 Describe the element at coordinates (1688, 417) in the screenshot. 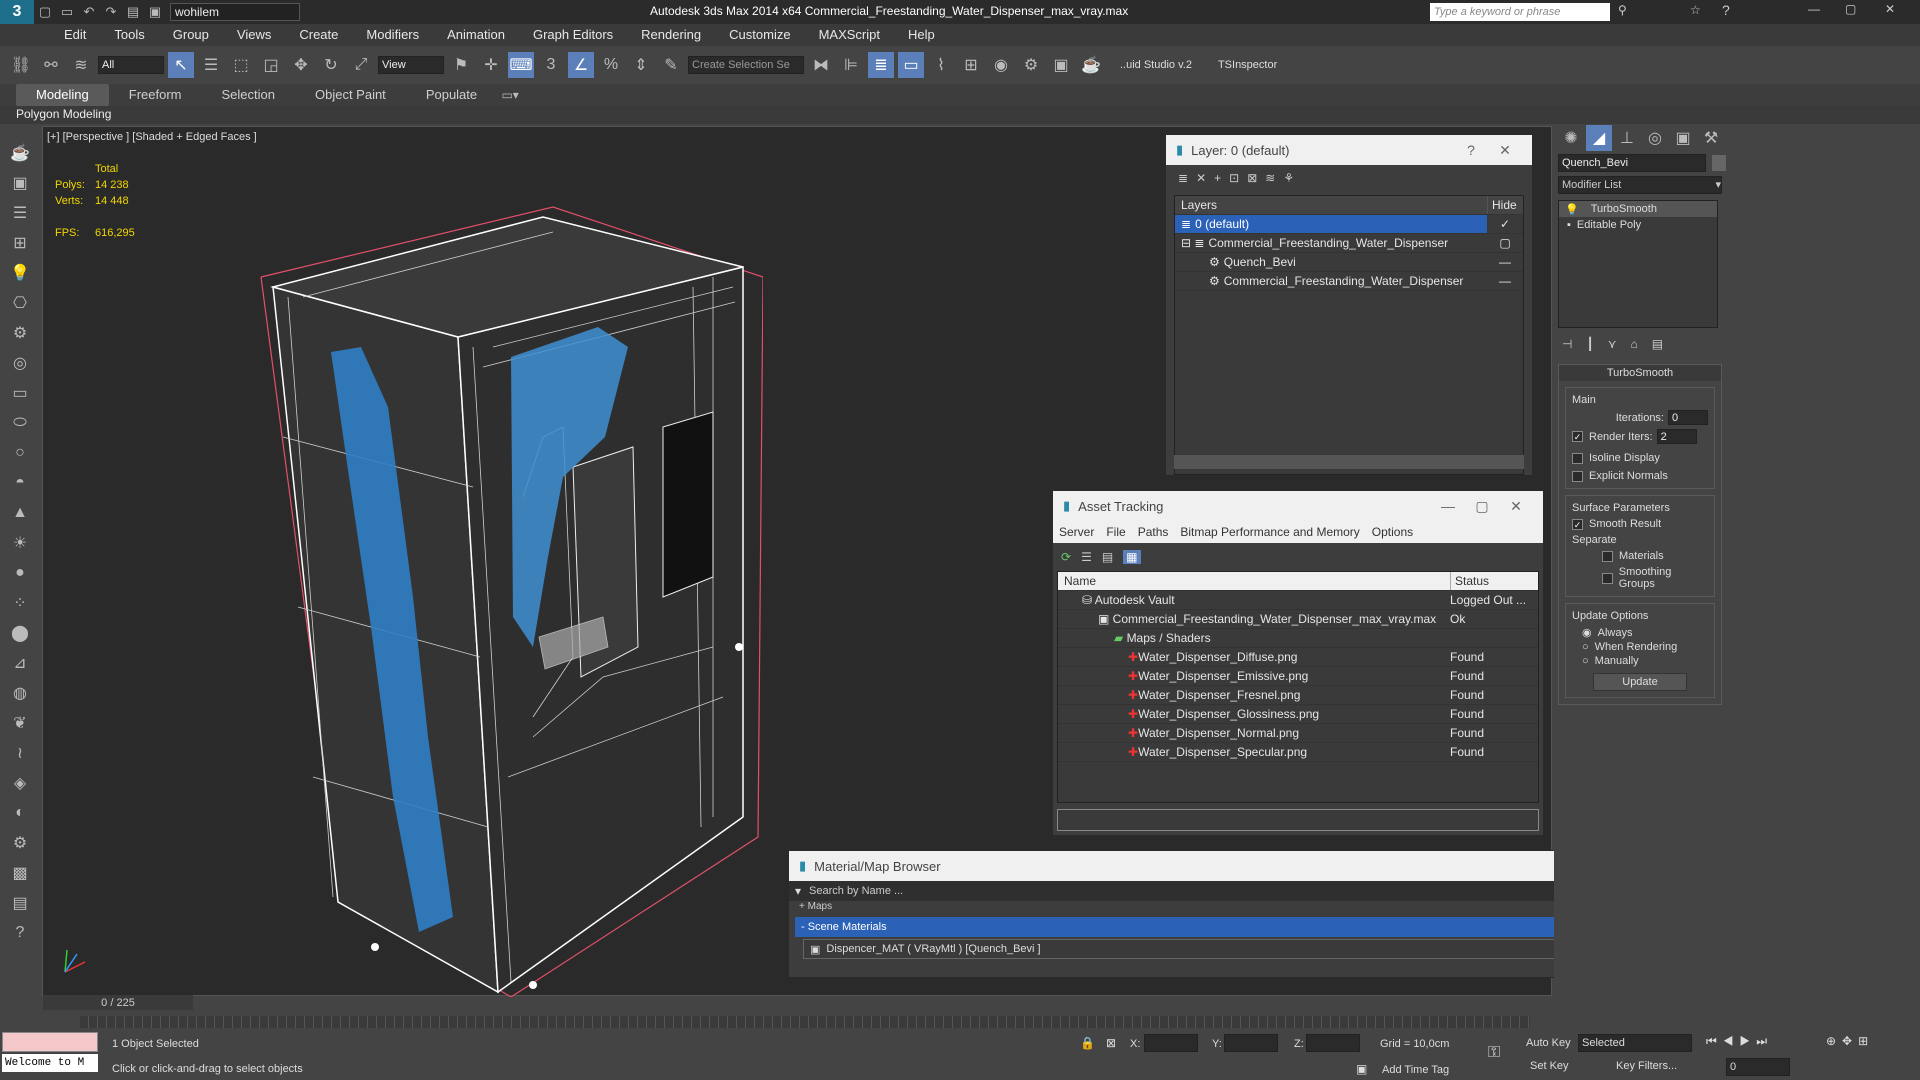

I see `iterations-spinner: 0` at that location.